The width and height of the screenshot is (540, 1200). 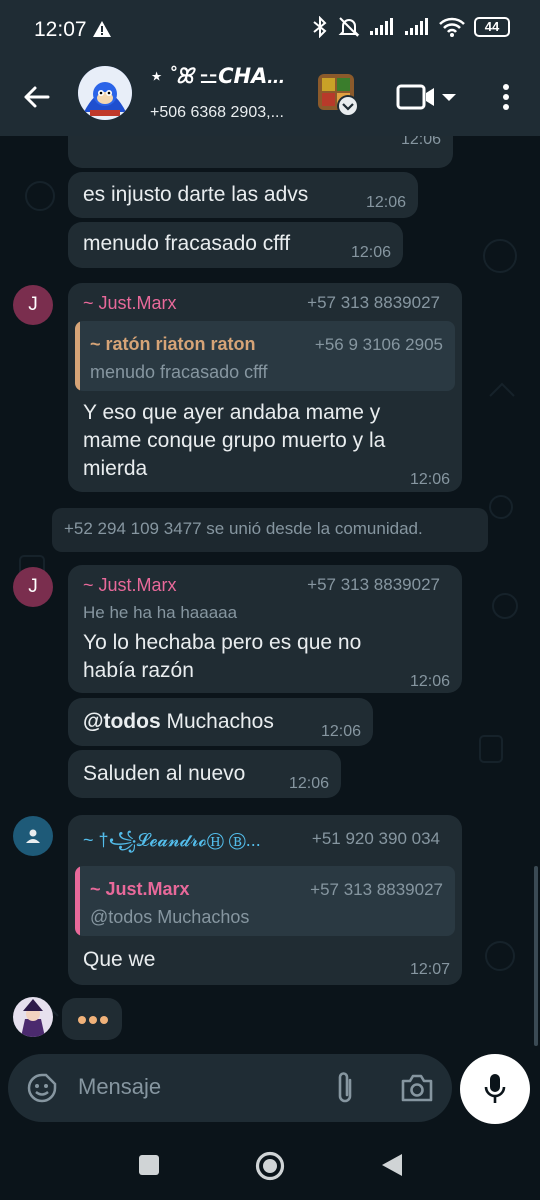 What do you see at coordinates (375, 838) in the screenshot?
I see `sender-phone: +51 920 390 034` at bounding box center [375, 838].